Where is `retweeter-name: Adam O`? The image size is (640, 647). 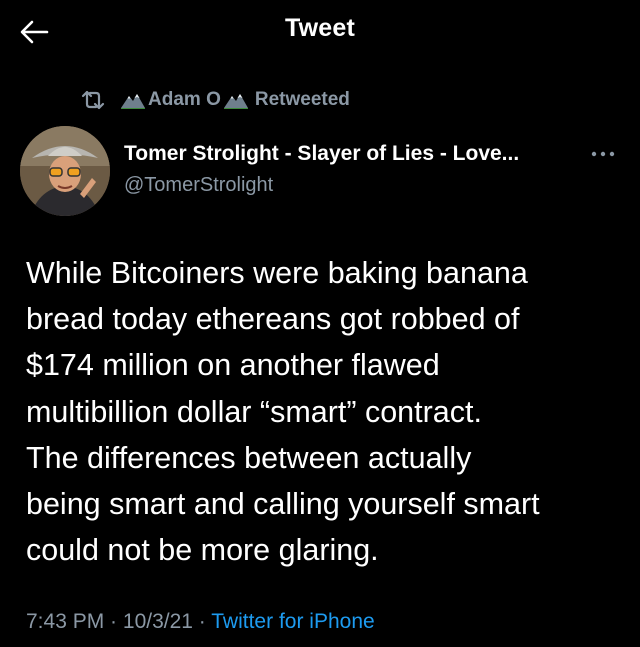 retweeter-name: Adam O is located at coordinates (184, 99).